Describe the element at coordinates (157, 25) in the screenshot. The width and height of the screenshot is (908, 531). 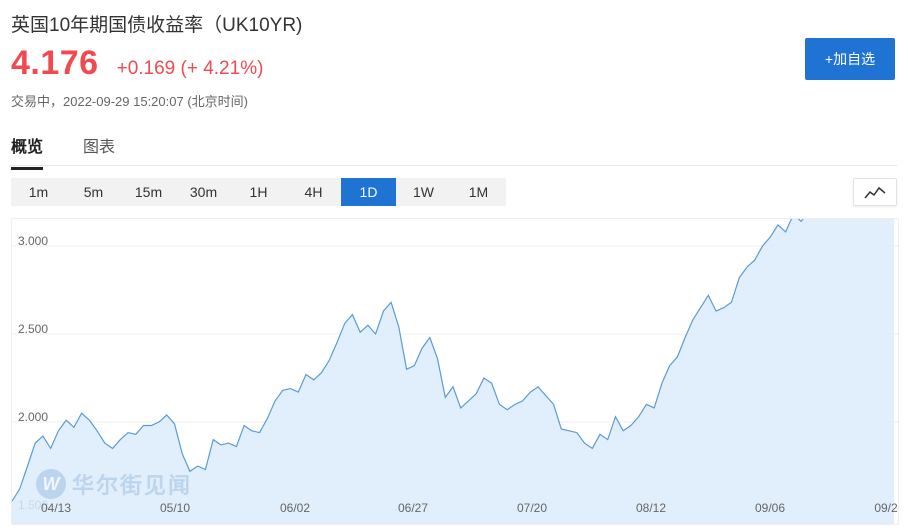
I see `instrument-title: 英国10年期国债收益率（UK10YR)` at that location.